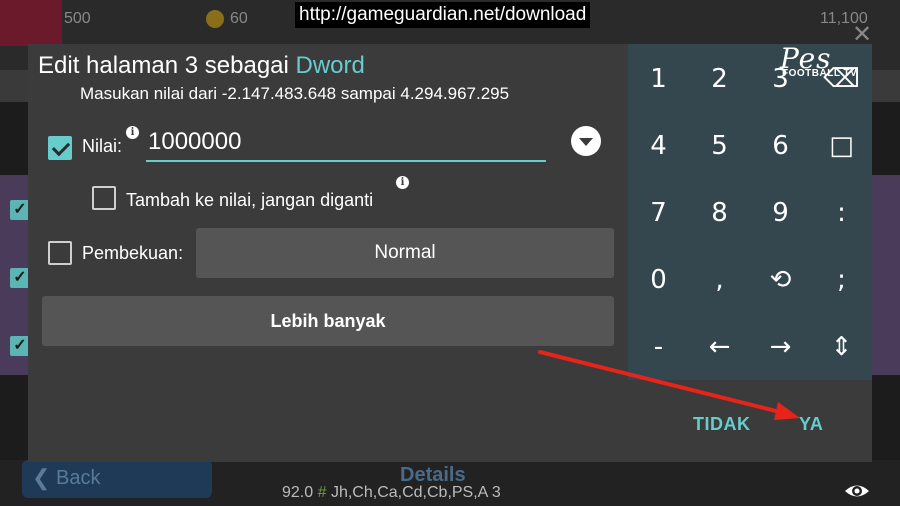  Describe the element at coordinates (41, 477) in the screenshot. I see `chevron-left-icon: ❮` at that location.